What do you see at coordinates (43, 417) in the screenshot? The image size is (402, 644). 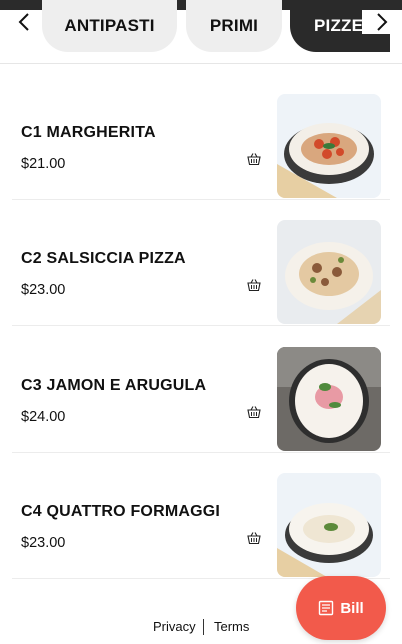 I see `item-price: $24.00` at bounding box center [43, 417].